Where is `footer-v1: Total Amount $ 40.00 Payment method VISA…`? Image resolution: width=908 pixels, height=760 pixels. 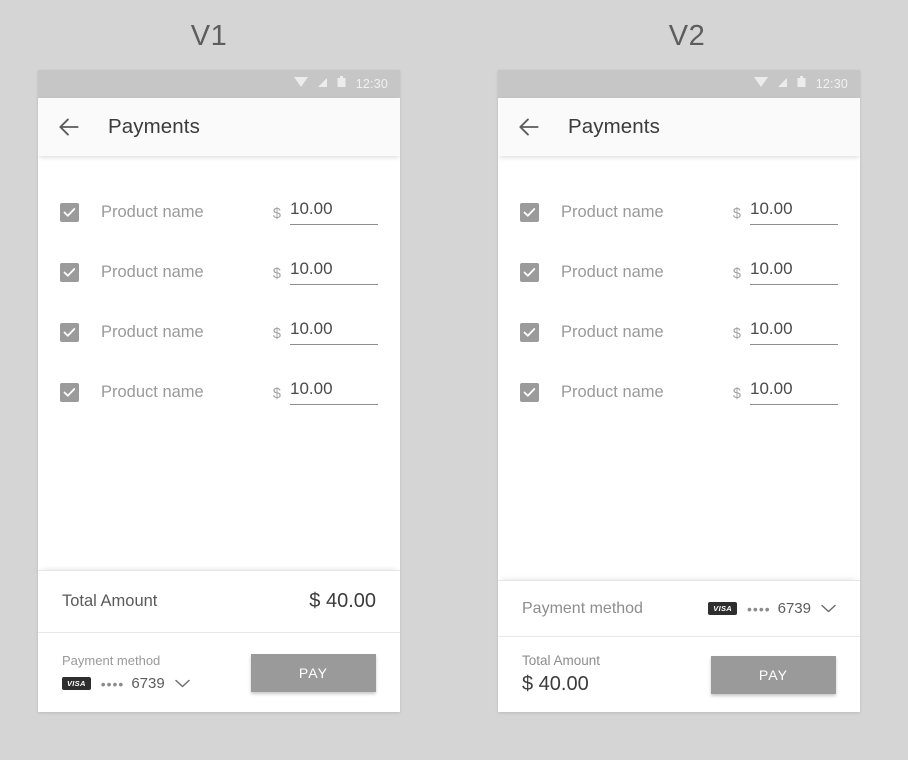 footer-v1: Total Amount $ 40.00 Payment method VISA… is located at coordinates (219, 641).